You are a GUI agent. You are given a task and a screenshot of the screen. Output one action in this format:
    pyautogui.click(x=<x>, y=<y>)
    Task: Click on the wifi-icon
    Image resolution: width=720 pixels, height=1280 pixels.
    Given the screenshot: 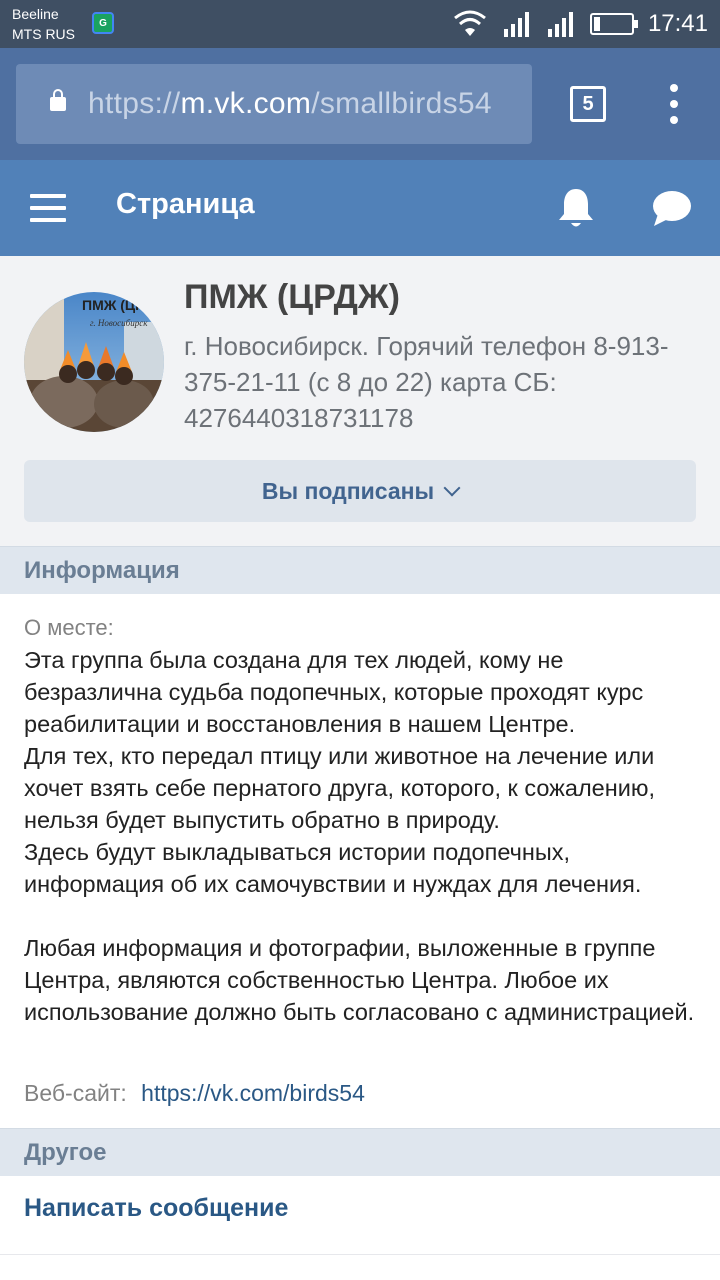 What is the action you would take?
    pyautogui.click(x=470, y=23)
    